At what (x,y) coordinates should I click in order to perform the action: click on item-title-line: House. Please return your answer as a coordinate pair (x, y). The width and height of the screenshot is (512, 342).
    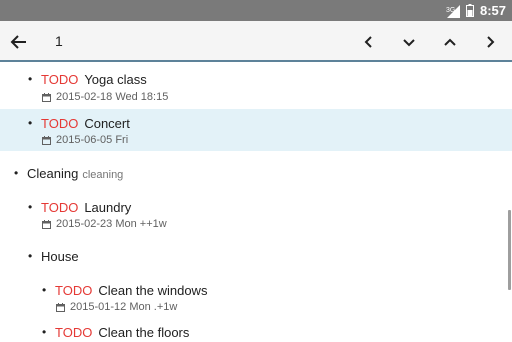
    Looking at the image, I should click on (60, 256).